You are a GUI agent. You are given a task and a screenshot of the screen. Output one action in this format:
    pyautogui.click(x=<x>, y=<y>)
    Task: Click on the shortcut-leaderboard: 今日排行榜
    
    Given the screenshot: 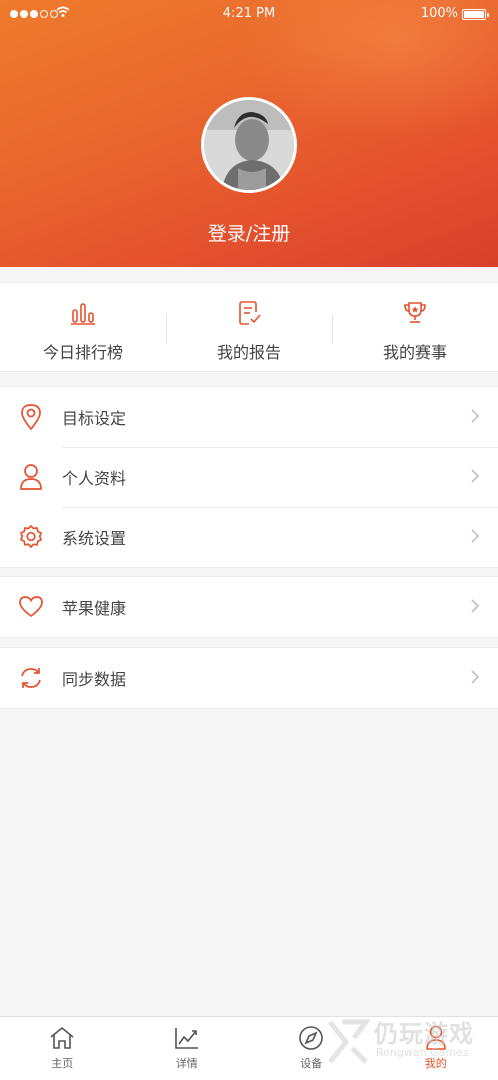 What is the action you would take?
    pyautogui.click(x=83, y=327)
    